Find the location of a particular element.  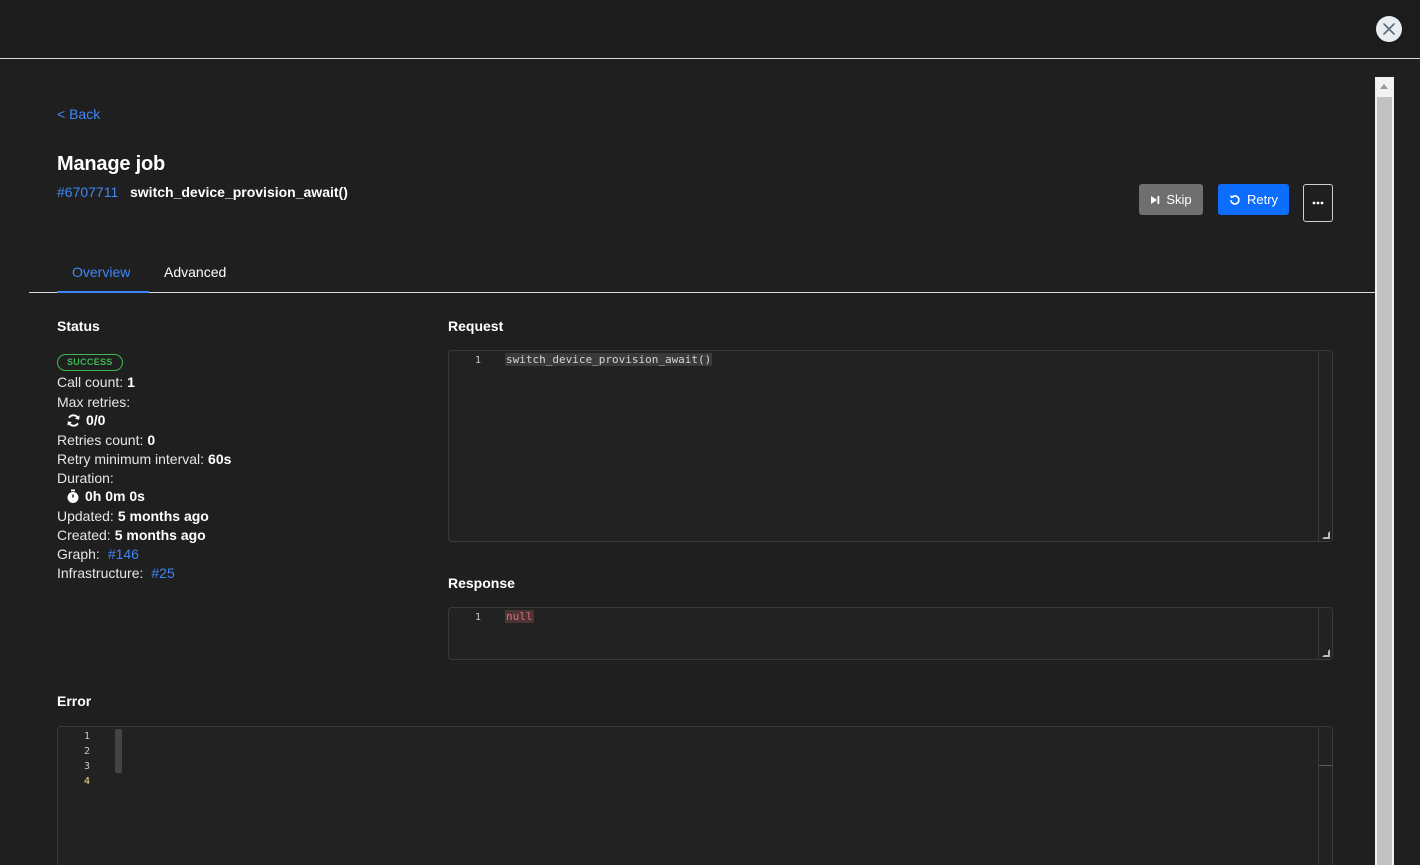

max-retries-label: Max retries: is located at coordinates (94, 402).